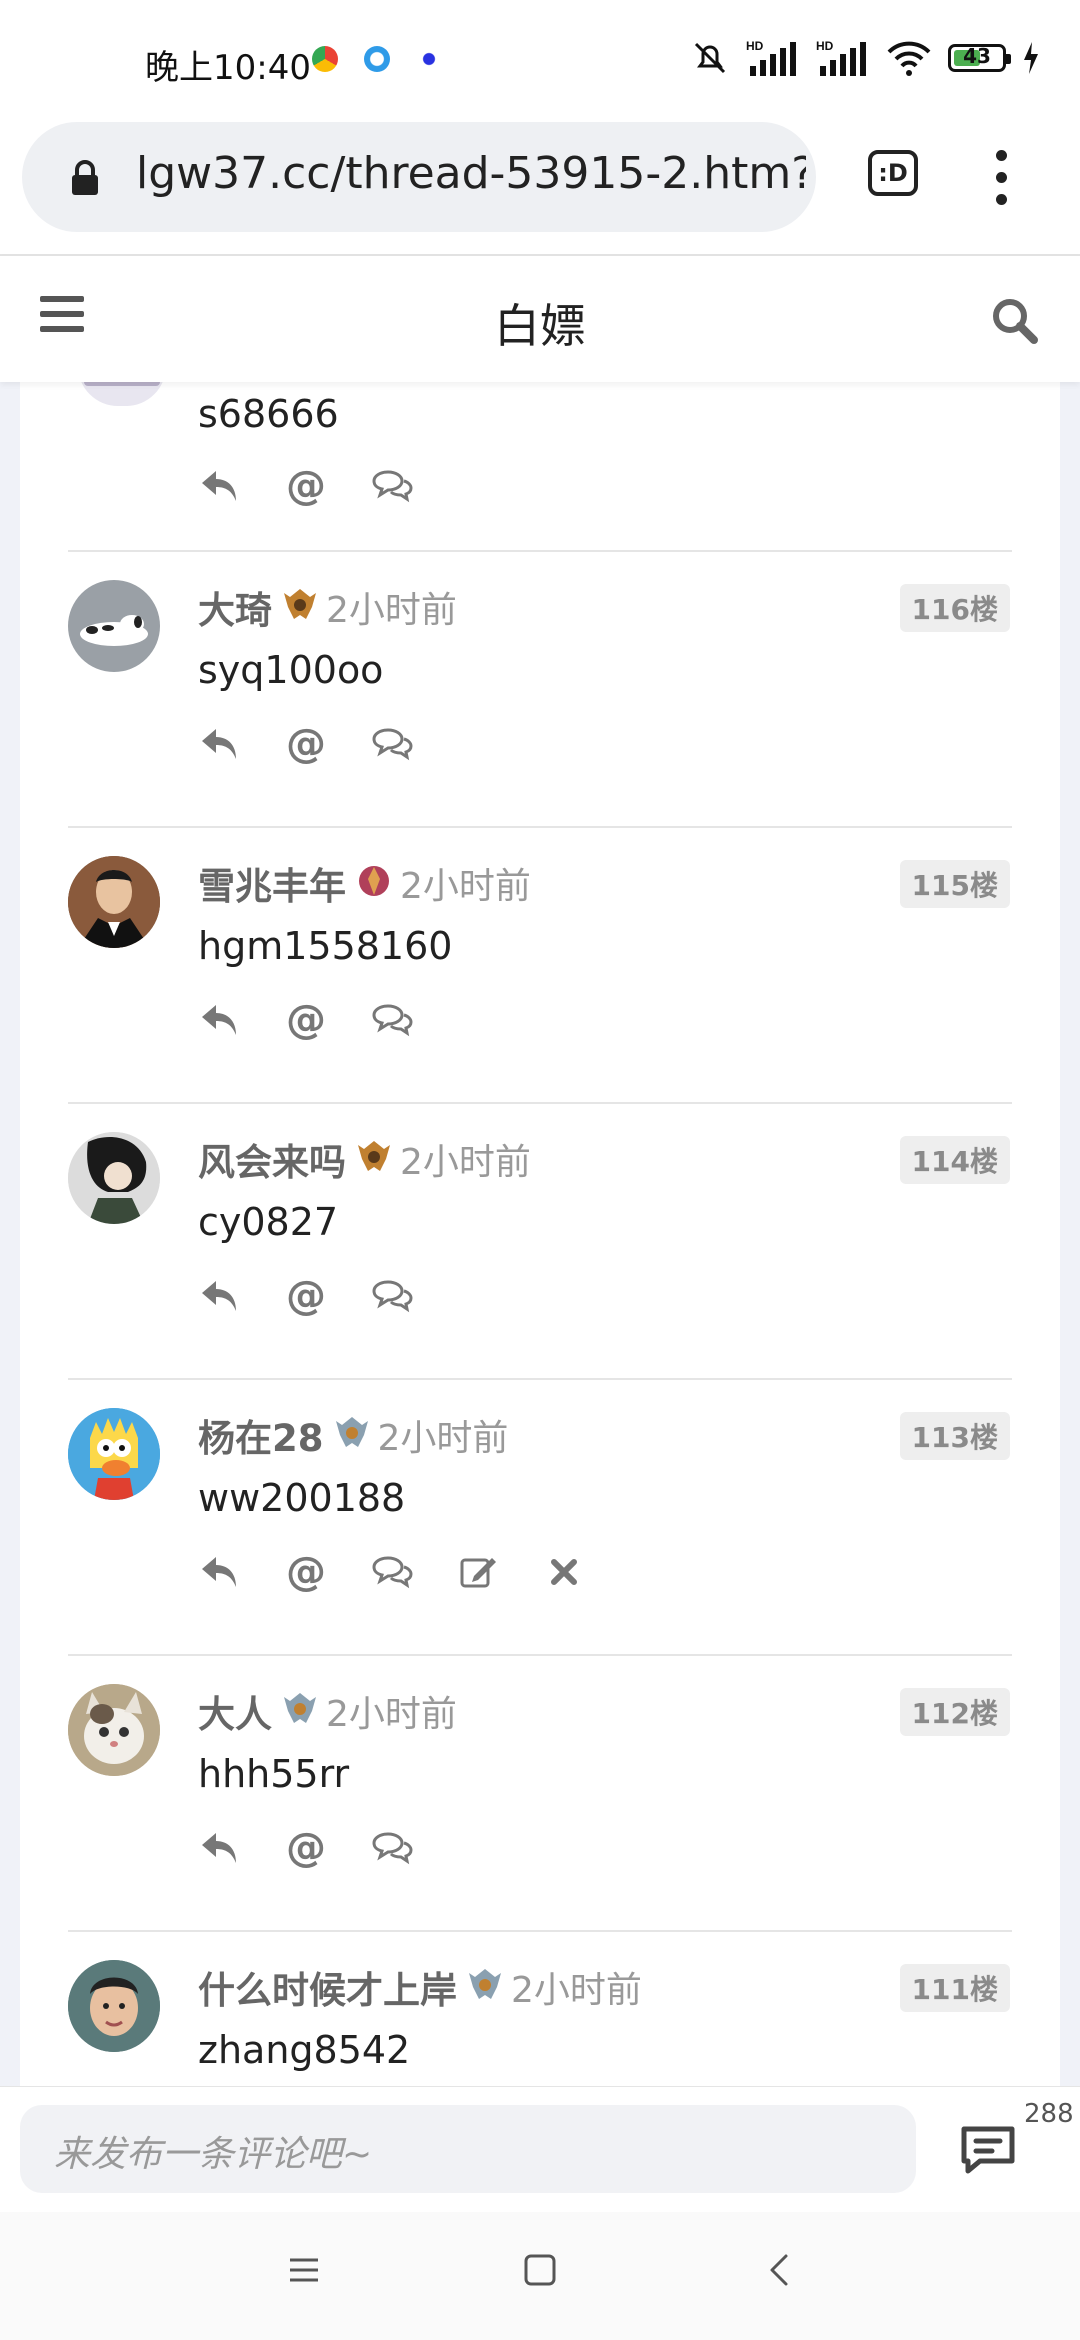  Describe the element at coordinates (540, 966) in the screenshot. I see `list-item: 雪兆丰年 2小时前 115楼 hgm1558160 @` at that location.